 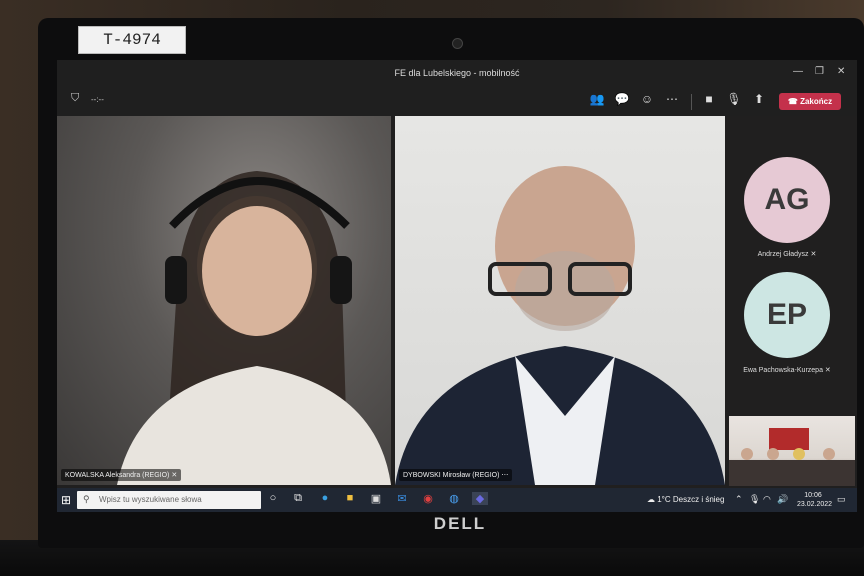 I want to click on chat-icon: 💬, so click(x=622, y=99).